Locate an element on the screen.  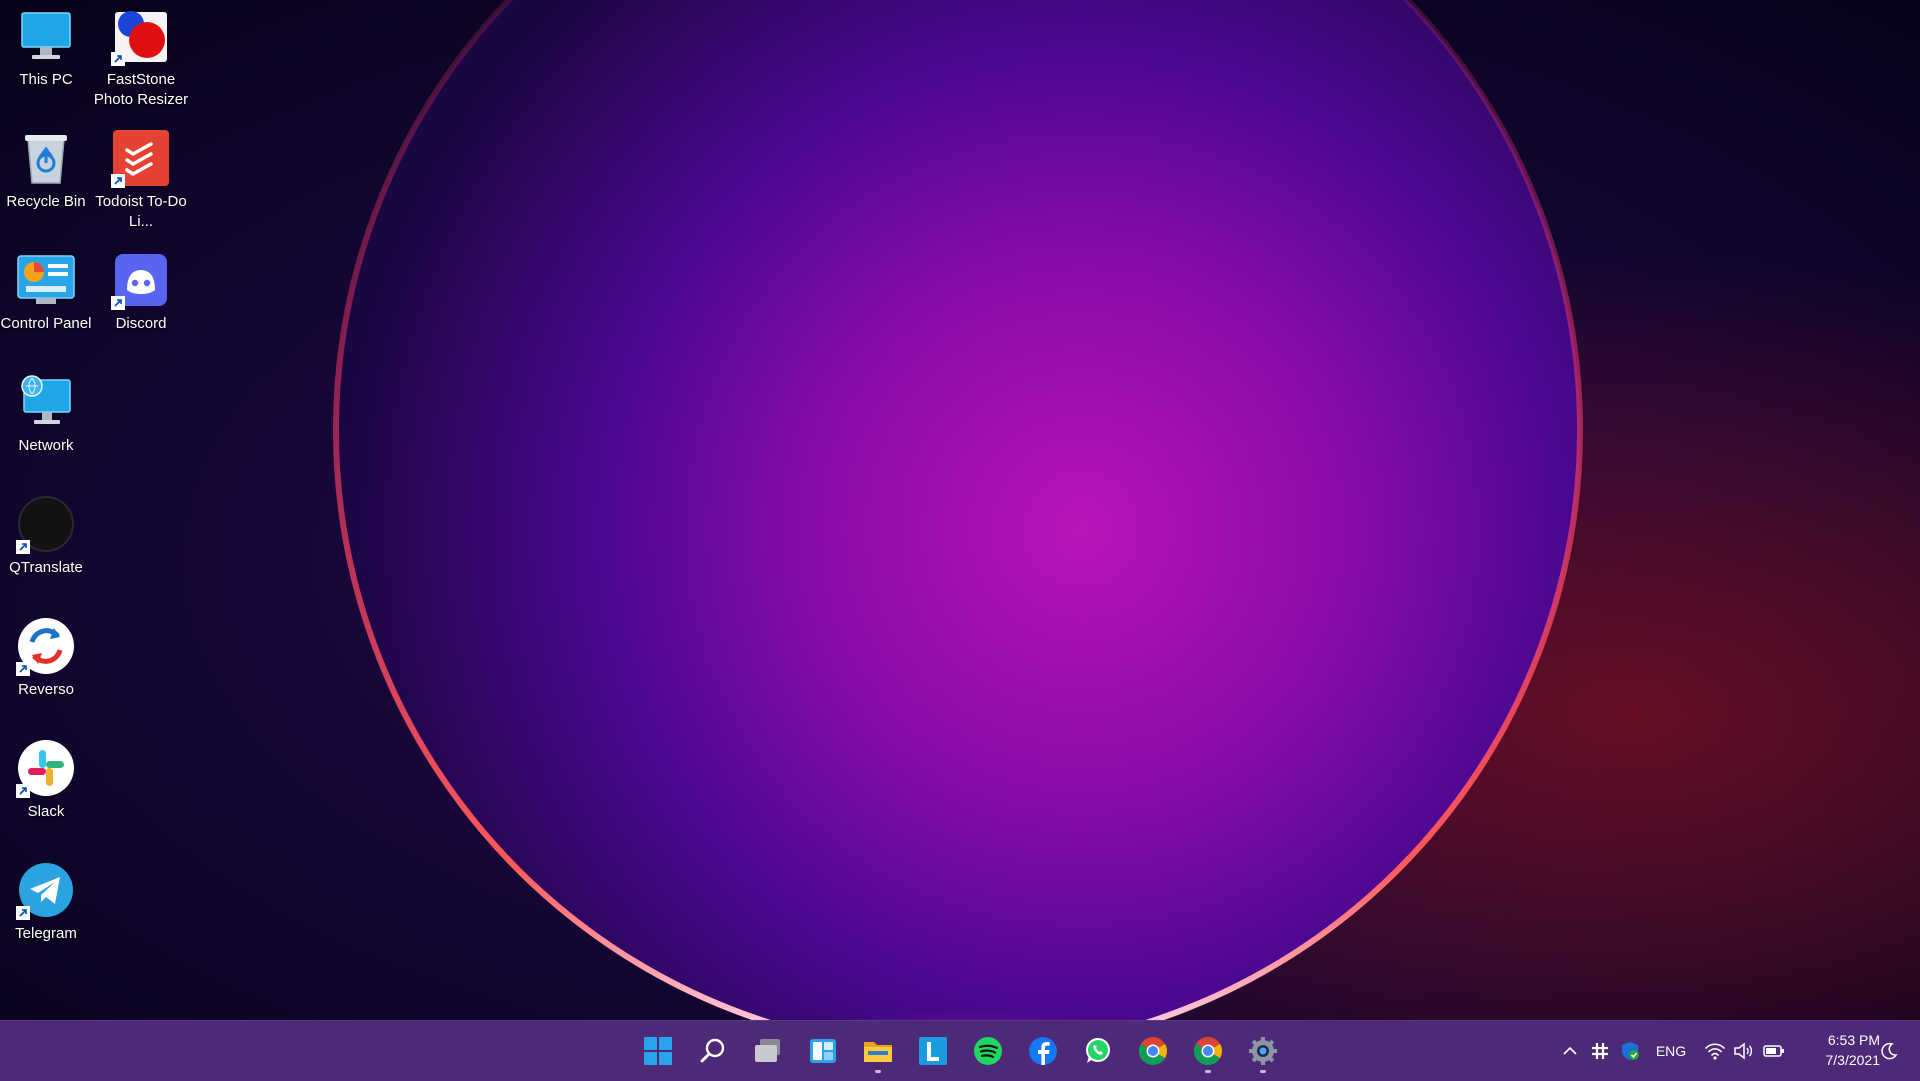
desktop-icon-recycle-bin: Recycle Bin is located at coordinates (46, 170).